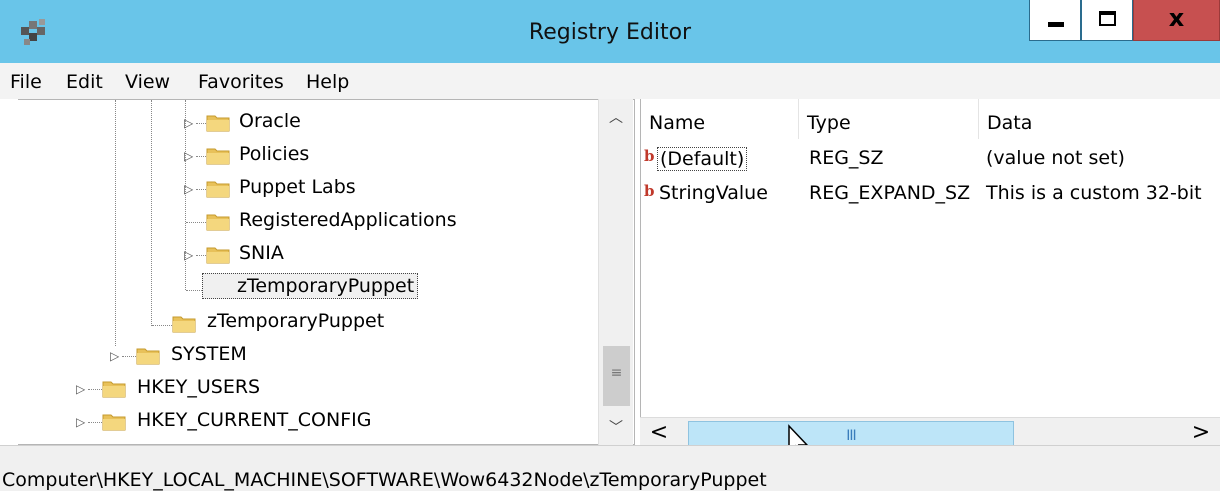 The height and width of the screenshot is (491, 1220). I want to click on value-name: (Default), so click(702, 159).